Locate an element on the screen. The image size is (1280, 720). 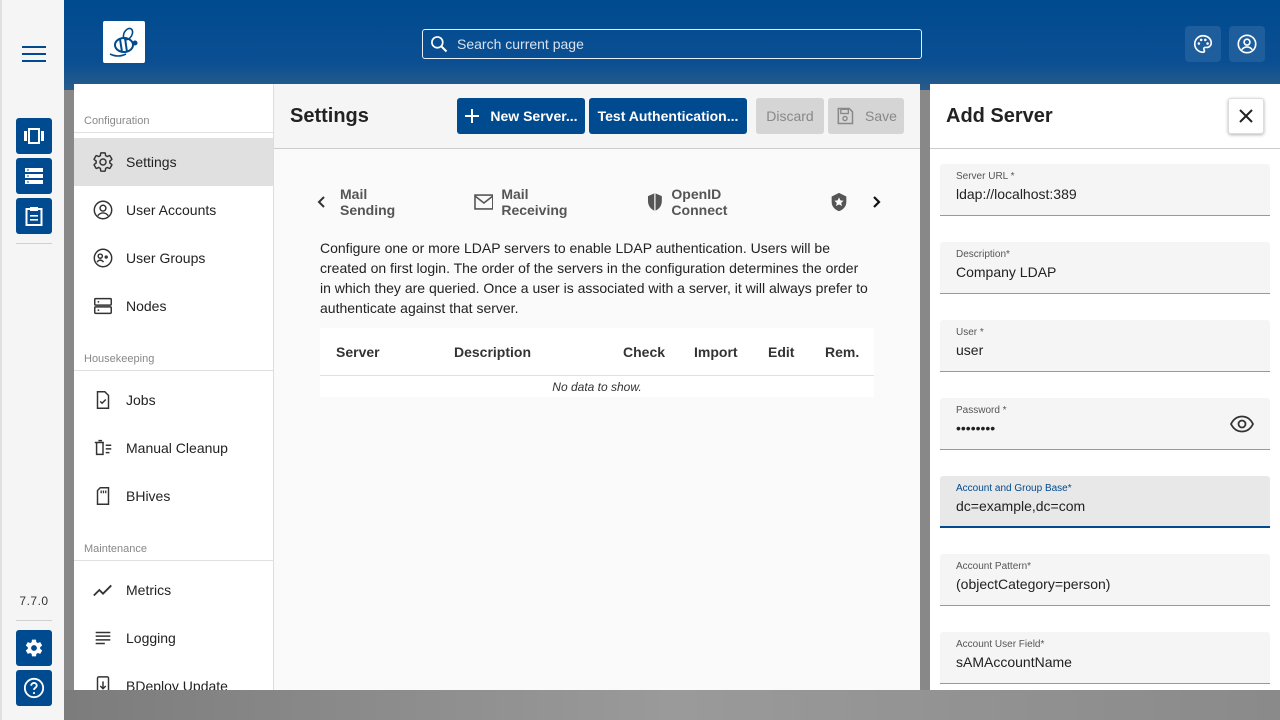
nav-item-manual-cleanup: Manual Cleanup is located at coordinates (173, 448).